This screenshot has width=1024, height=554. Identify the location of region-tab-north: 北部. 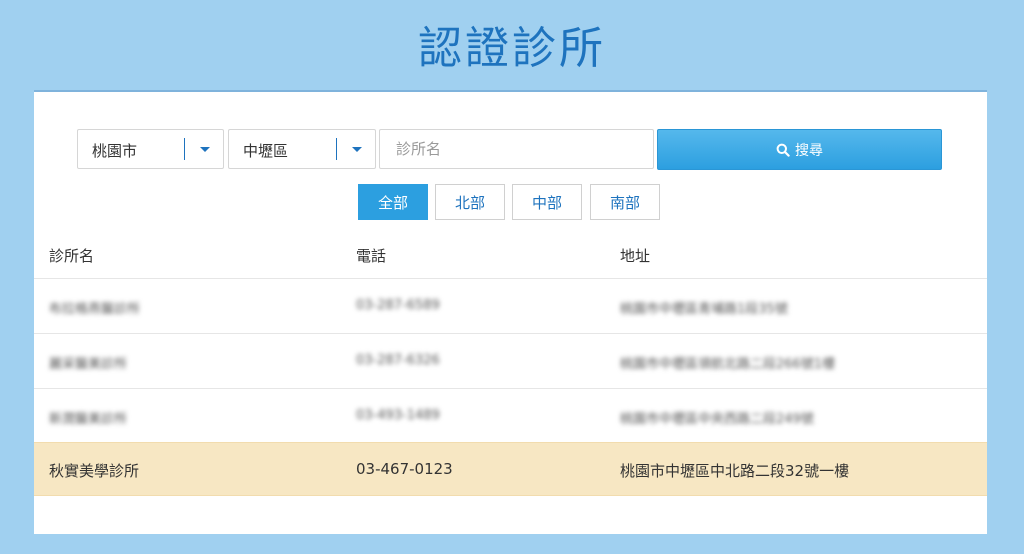
(470, 202).